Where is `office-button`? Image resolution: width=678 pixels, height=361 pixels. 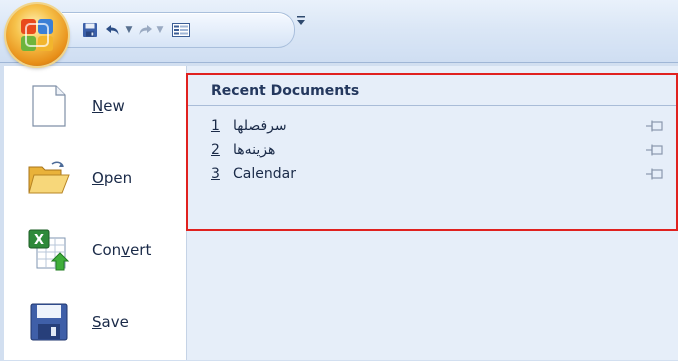
office-button is located at coordinates (37, 35).